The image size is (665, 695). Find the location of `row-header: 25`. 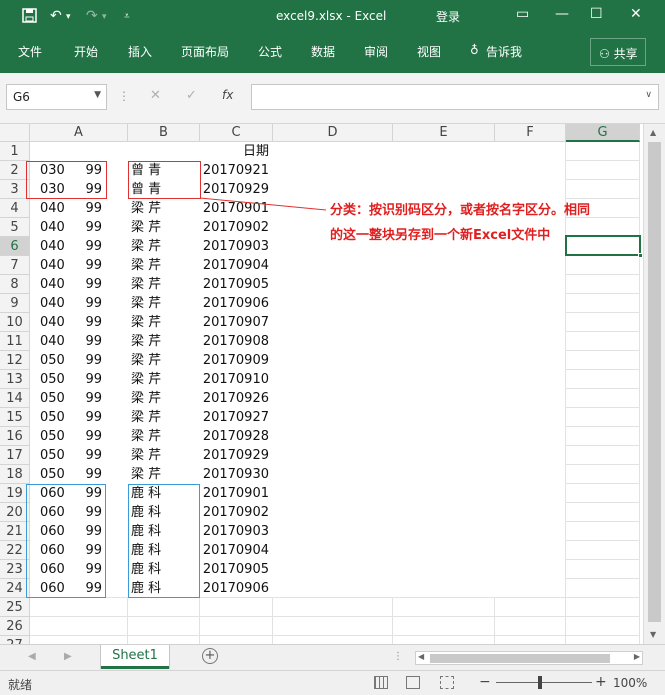

row-header: 25 is located at coordinates (15, 607).